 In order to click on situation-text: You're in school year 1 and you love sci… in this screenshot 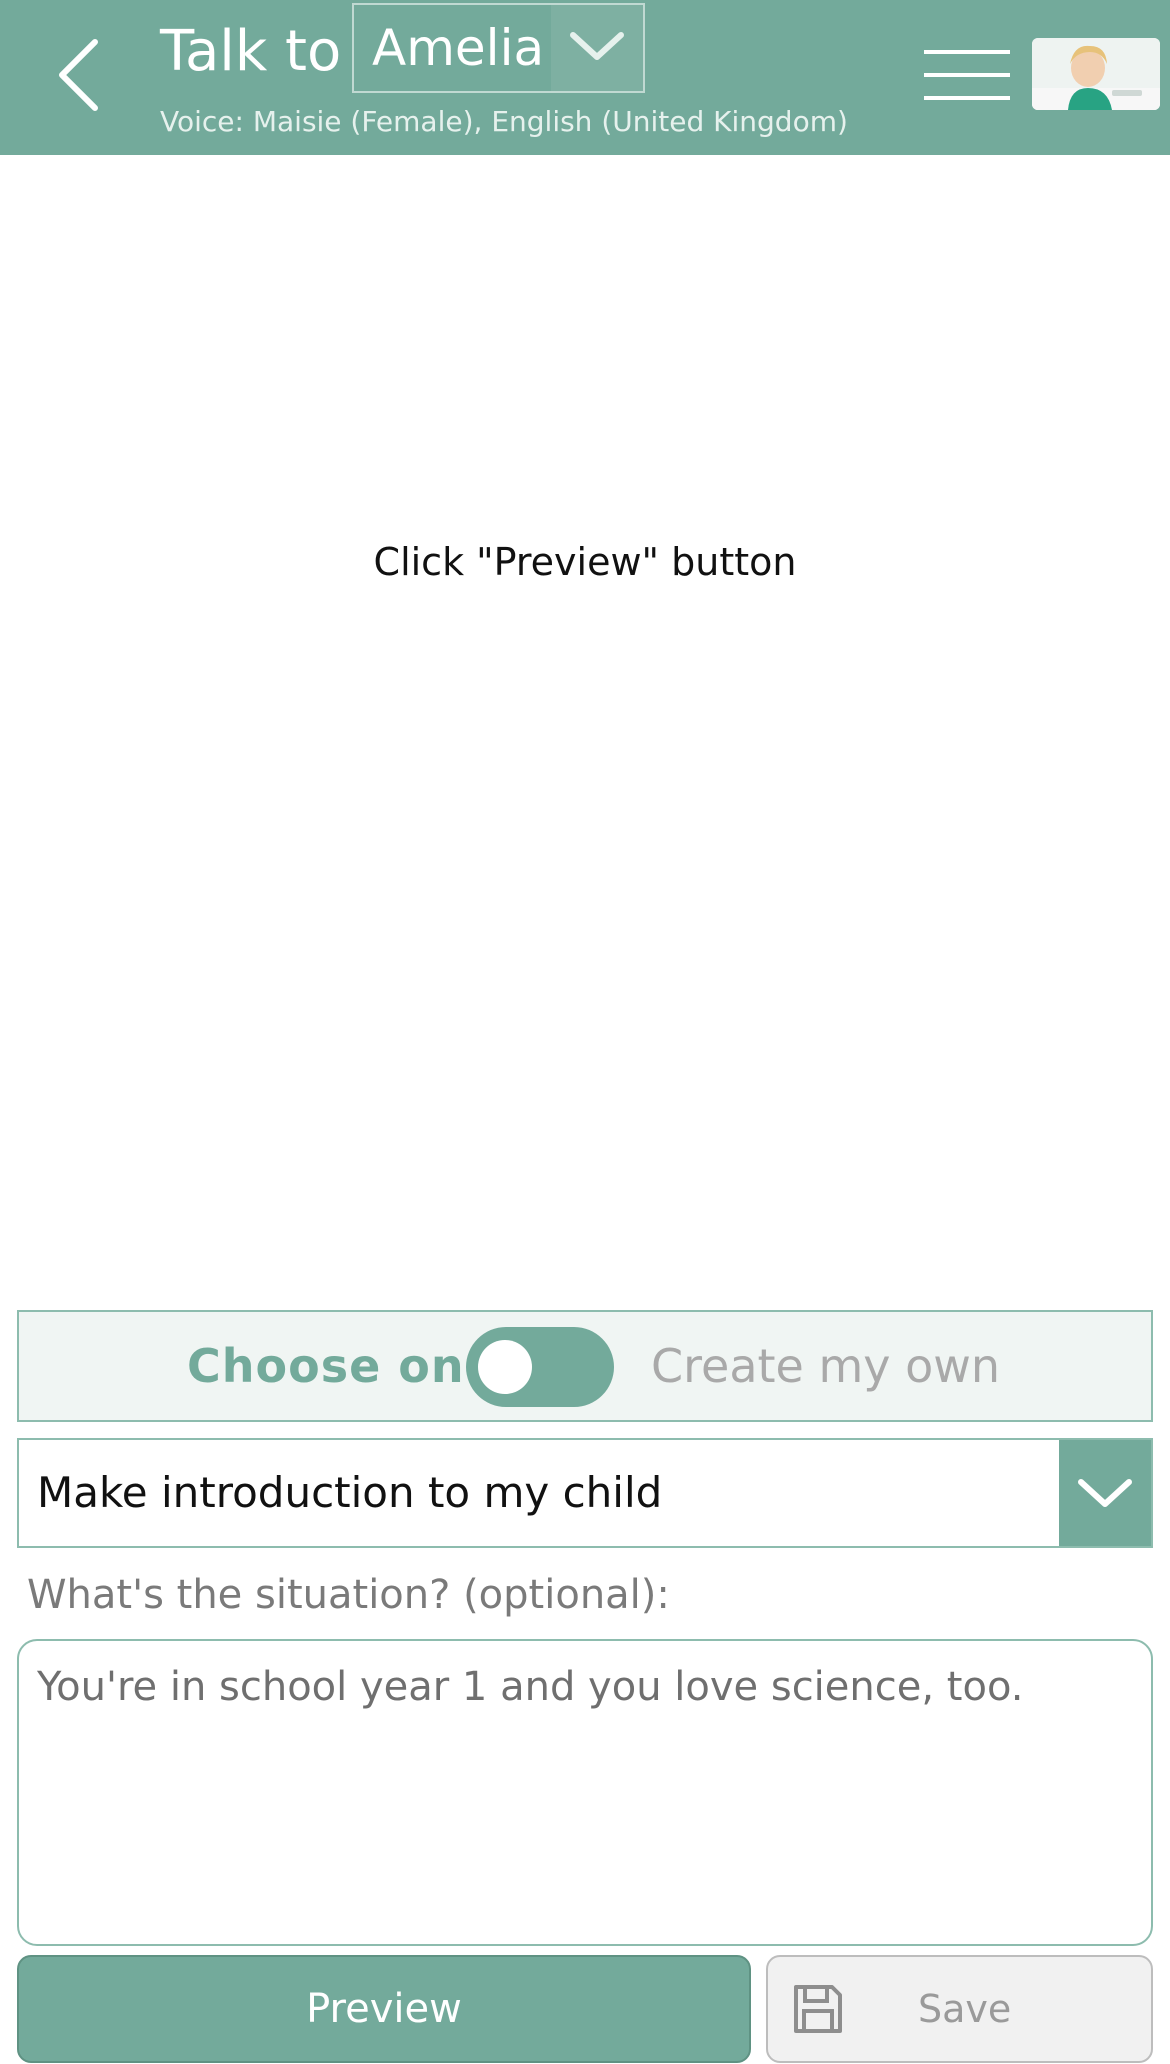, I will do `click(530, 1687)`.